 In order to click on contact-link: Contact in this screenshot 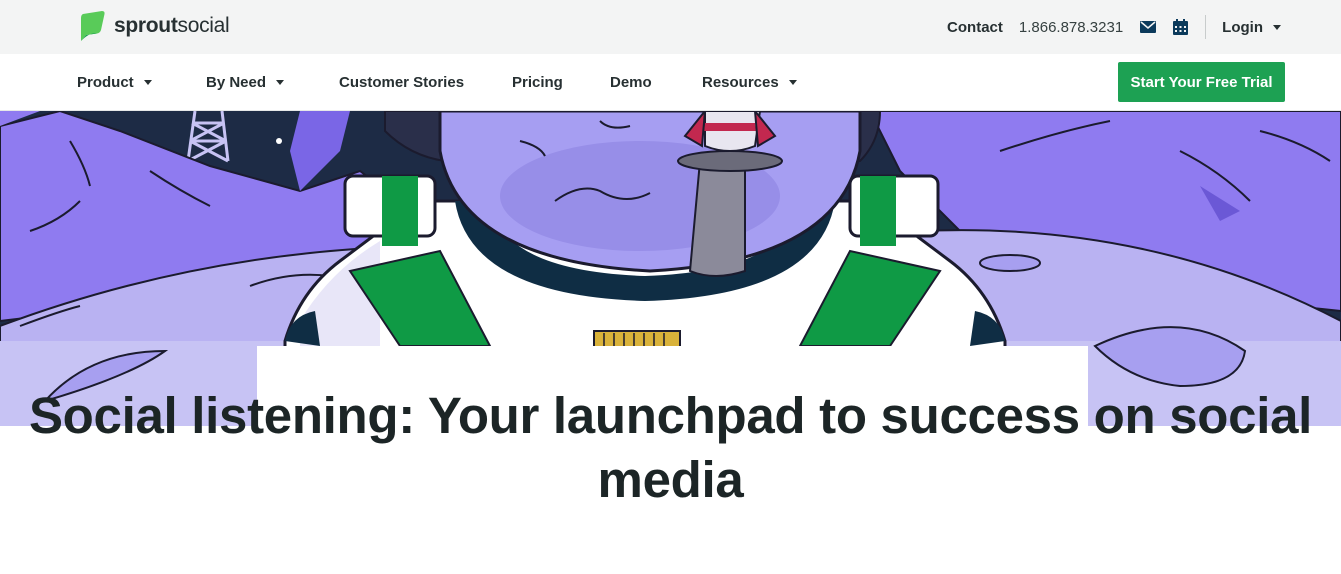, I will do `click(975, 27)`.